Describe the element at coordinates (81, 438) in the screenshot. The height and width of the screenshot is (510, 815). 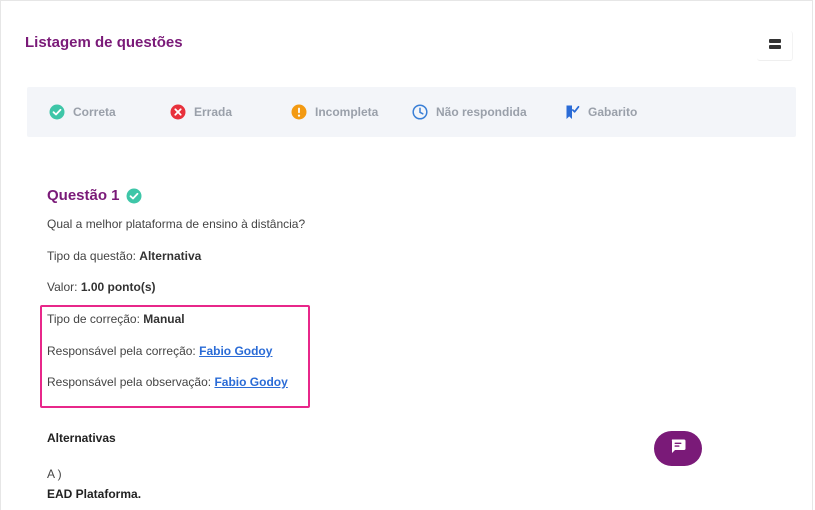
I see `alternatives-title: Alternativas` at that location.